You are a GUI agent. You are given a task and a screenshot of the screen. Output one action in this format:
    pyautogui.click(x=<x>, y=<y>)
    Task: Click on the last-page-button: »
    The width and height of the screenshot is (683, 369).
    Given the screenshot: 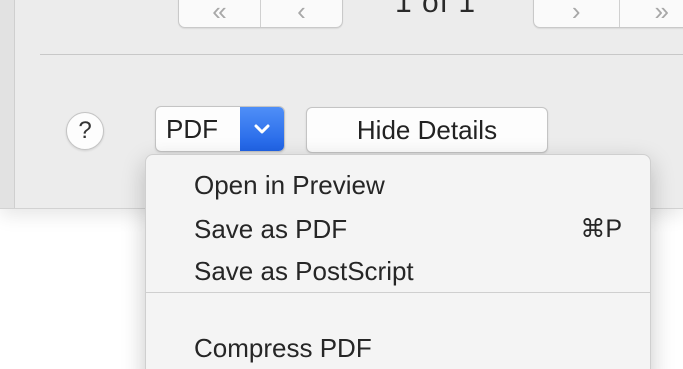 What is the action you would take?
    pyautogui.click(x=650, y=13)
    